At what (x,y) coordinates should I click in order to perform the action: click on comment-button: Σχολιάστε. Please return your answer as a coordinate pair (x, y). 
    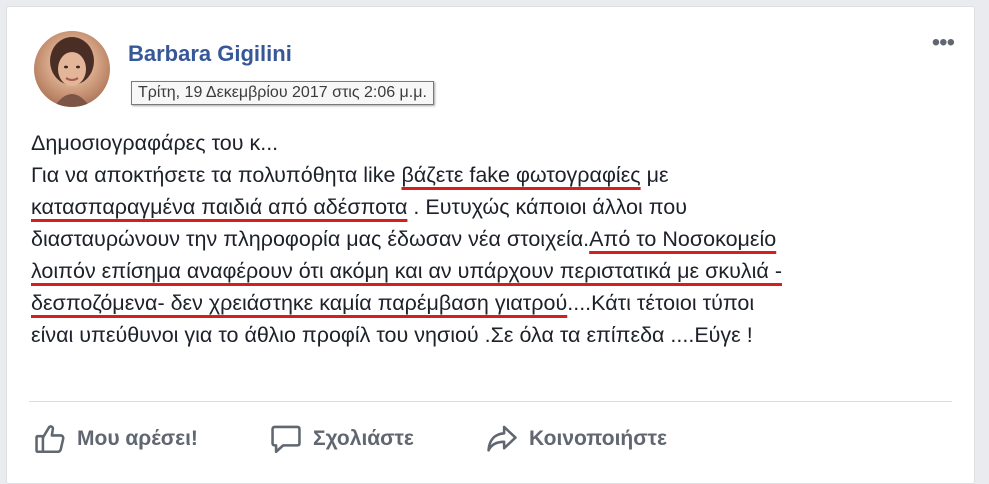
    Looking at the image, I should click on (377, 439).